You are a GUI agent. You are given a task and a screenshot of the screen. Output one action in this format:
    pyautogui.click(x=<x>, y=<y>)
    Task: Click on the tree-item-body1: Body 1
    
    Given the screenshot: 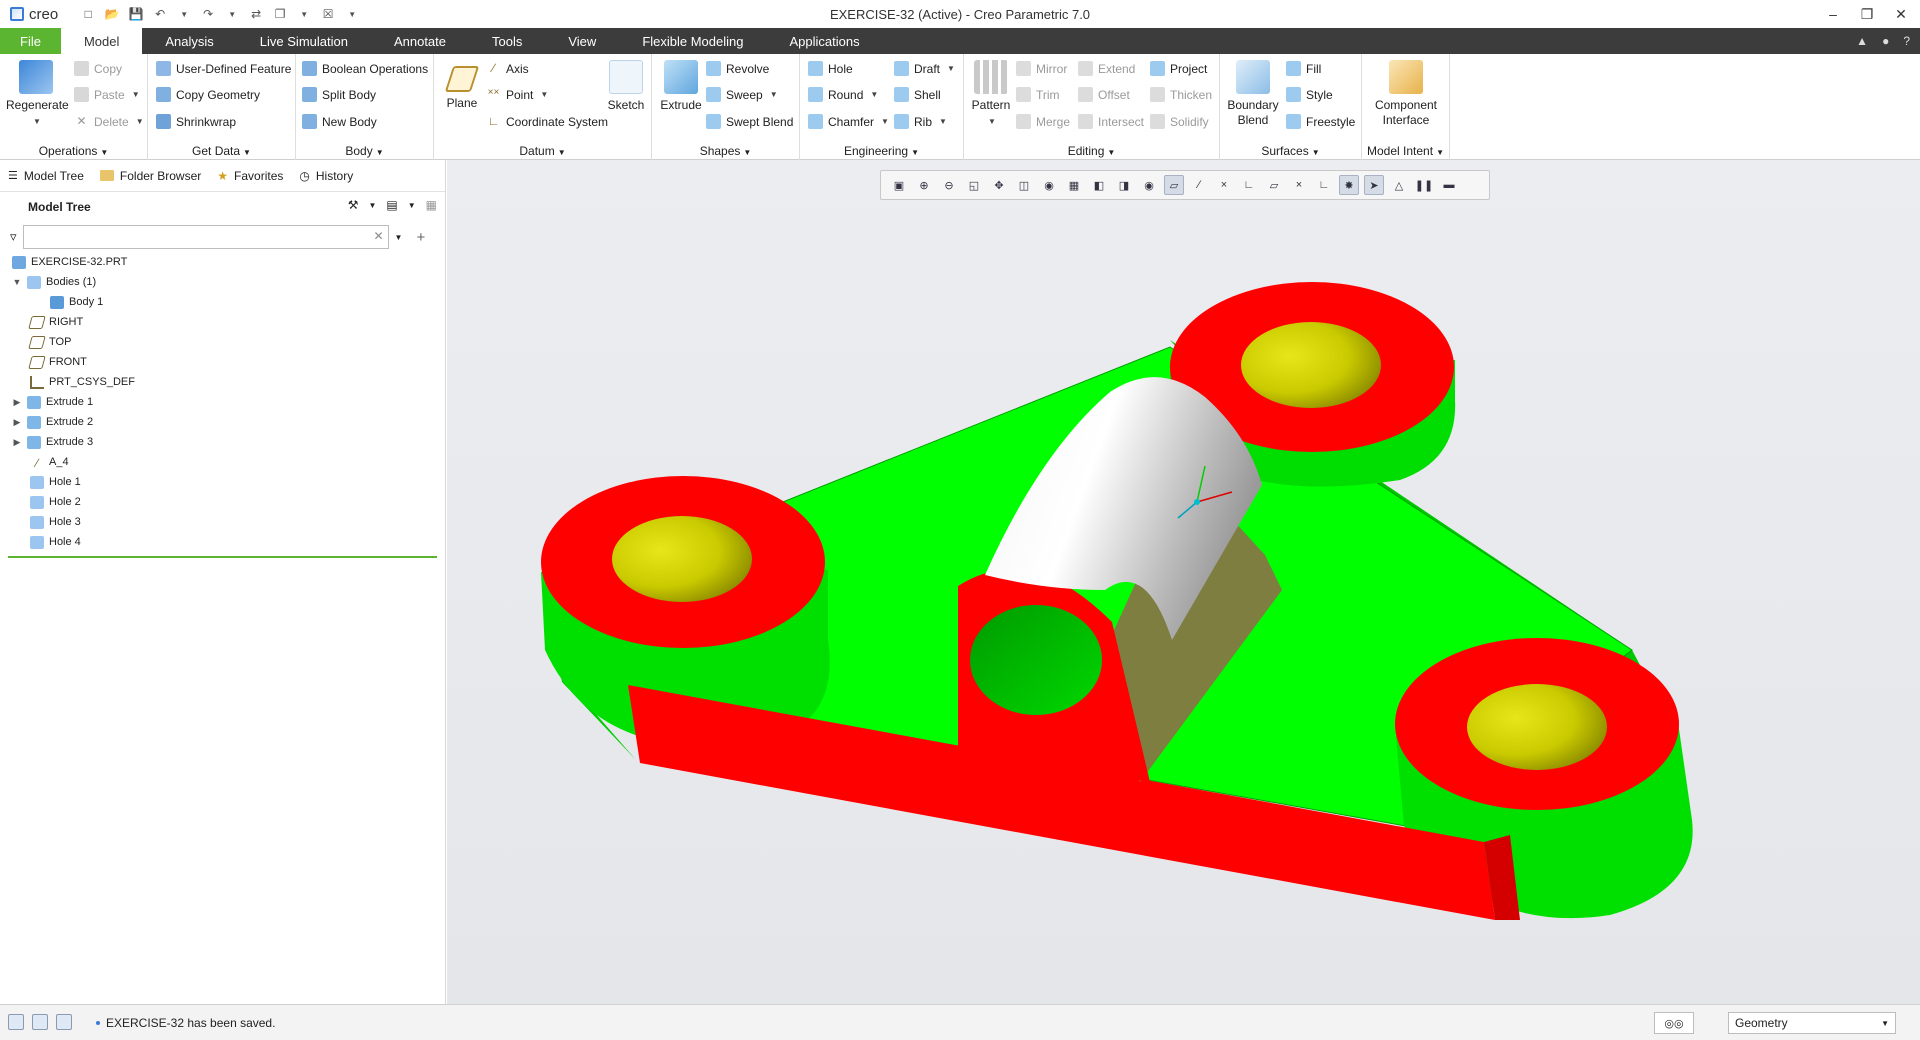 What is the action you would take?
    pyautogui.click(x=76, y=302)
    